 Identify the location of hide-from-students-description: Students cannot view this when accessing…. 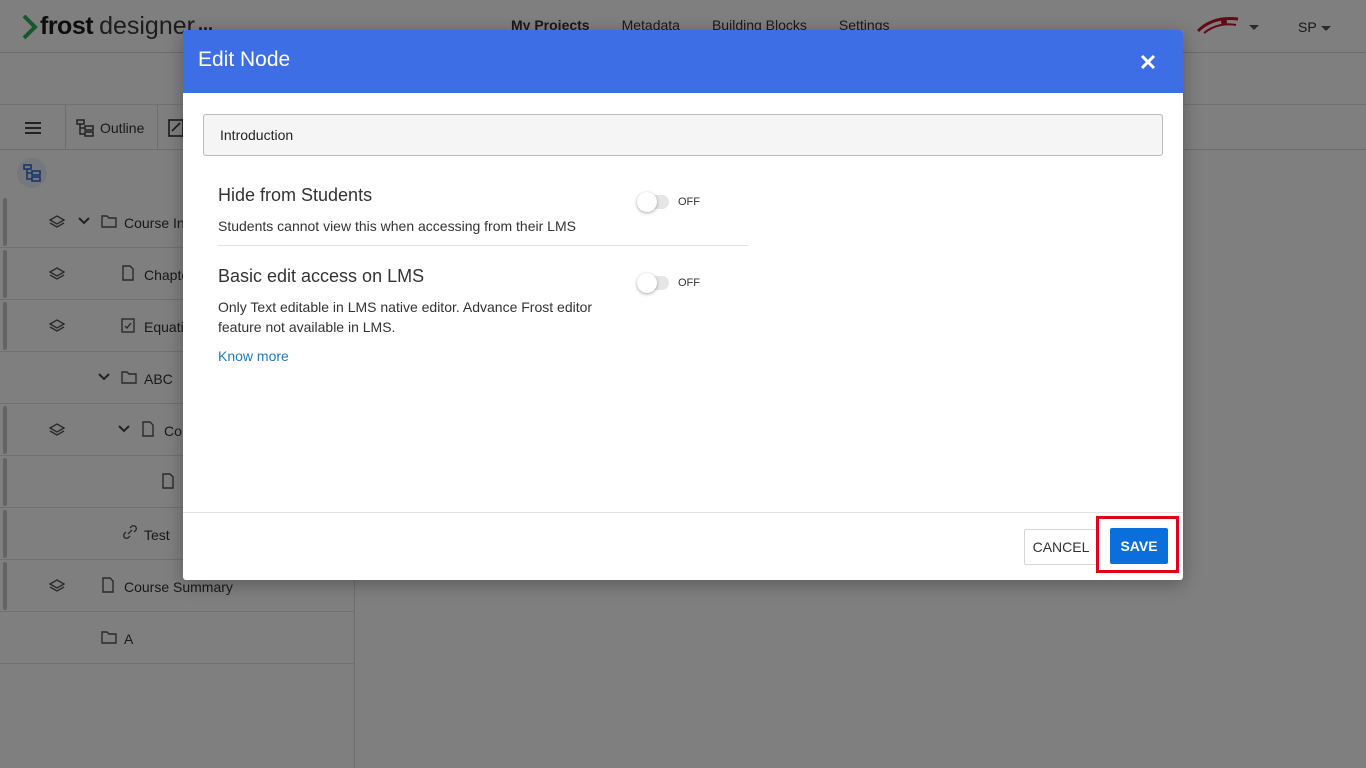
(397, 226).